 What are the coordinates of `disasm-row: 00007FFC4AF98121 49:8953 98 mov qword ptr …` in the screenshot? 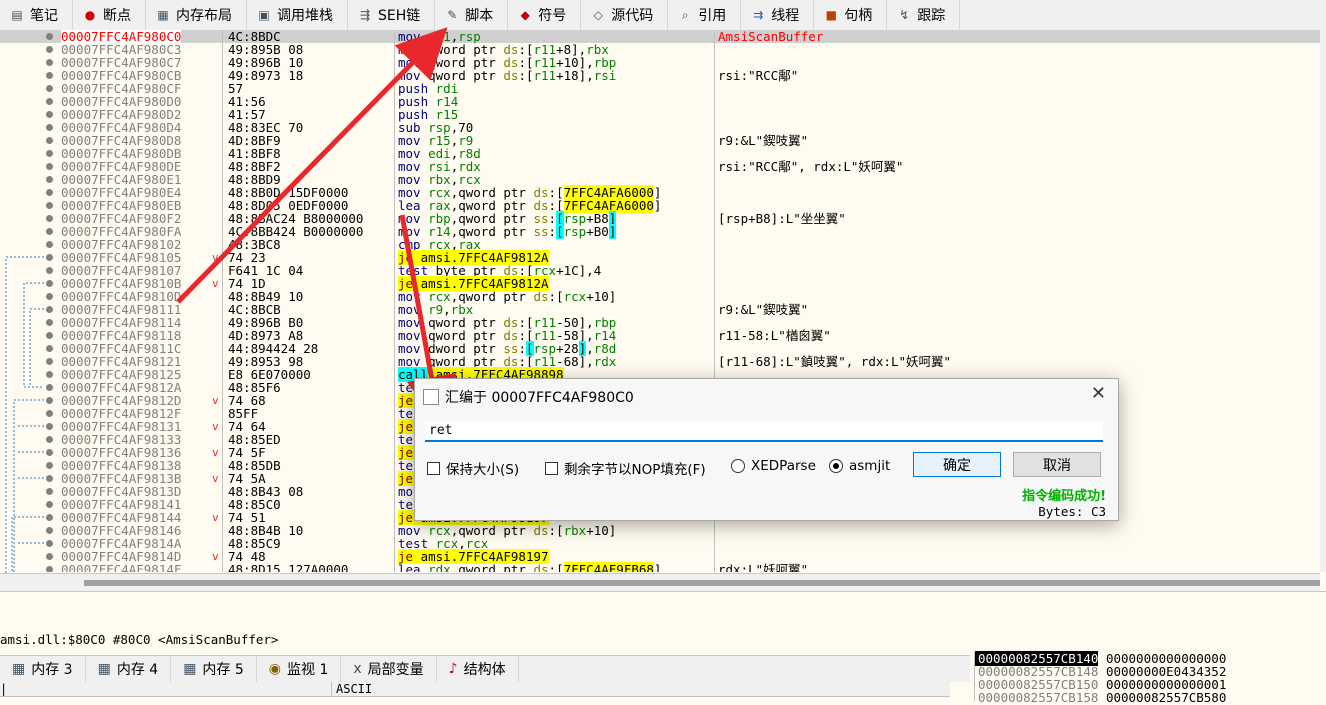 It's located at (660, 361).